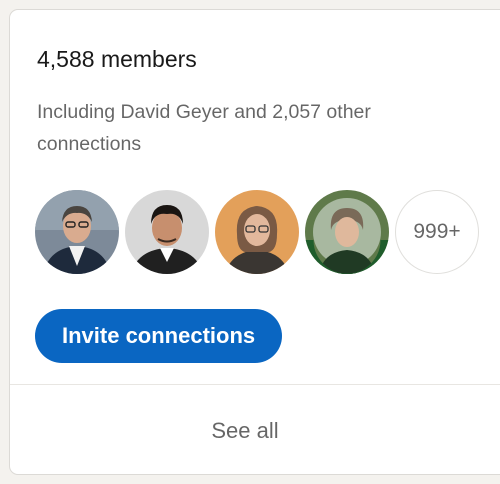 This screenshot has width=500, height=484. Describe the element at coordinates (437, 232) in the screenshot. I see `more-members-count: 999+` at that location.